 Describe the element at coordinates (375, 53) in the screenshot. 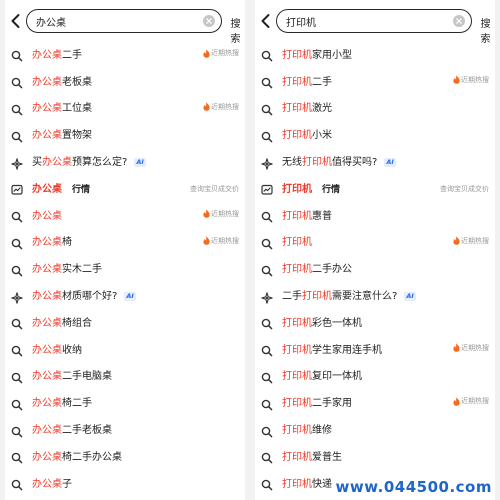

I see `suggestion-item: 打印机家用小型` at that location.